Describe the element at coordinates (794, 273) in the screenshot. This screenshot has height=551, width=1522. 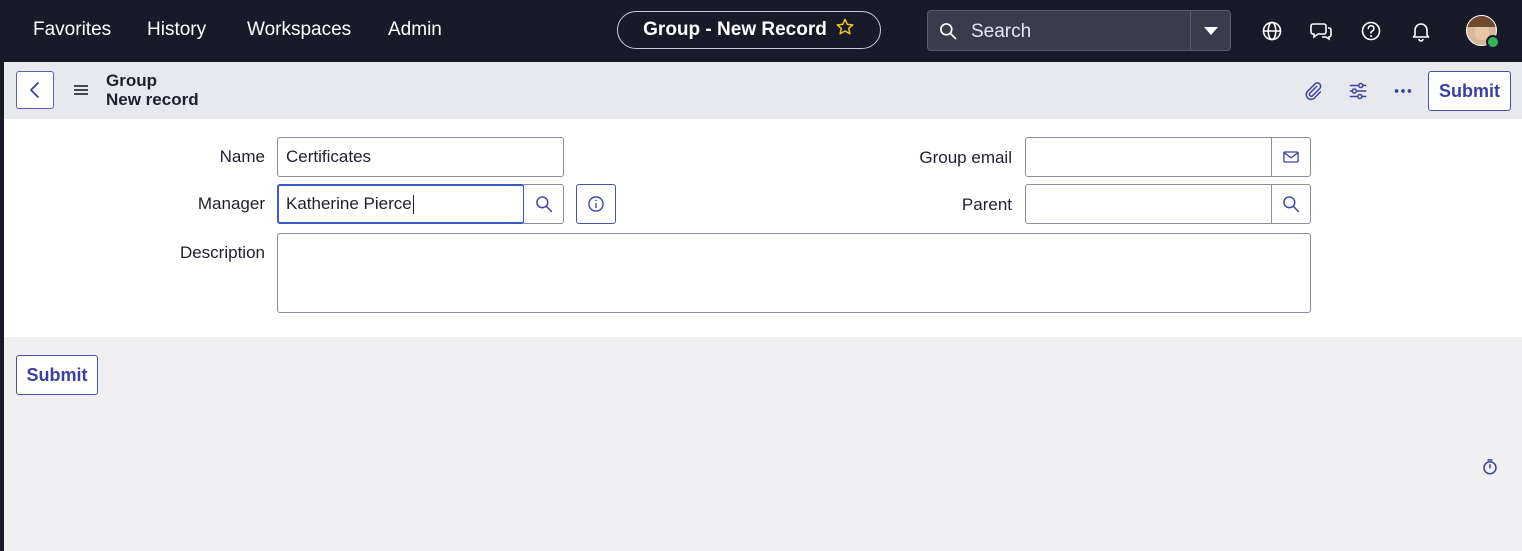
I see `description-field` at that location.